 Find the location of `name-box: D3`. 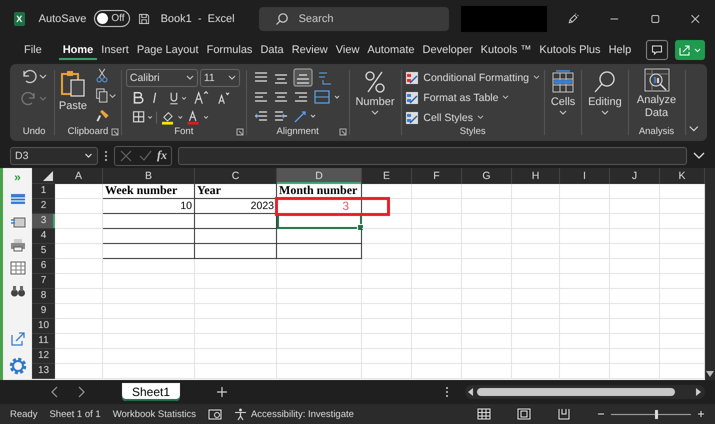

name-box: D3 is located at coordinates (54, 155).